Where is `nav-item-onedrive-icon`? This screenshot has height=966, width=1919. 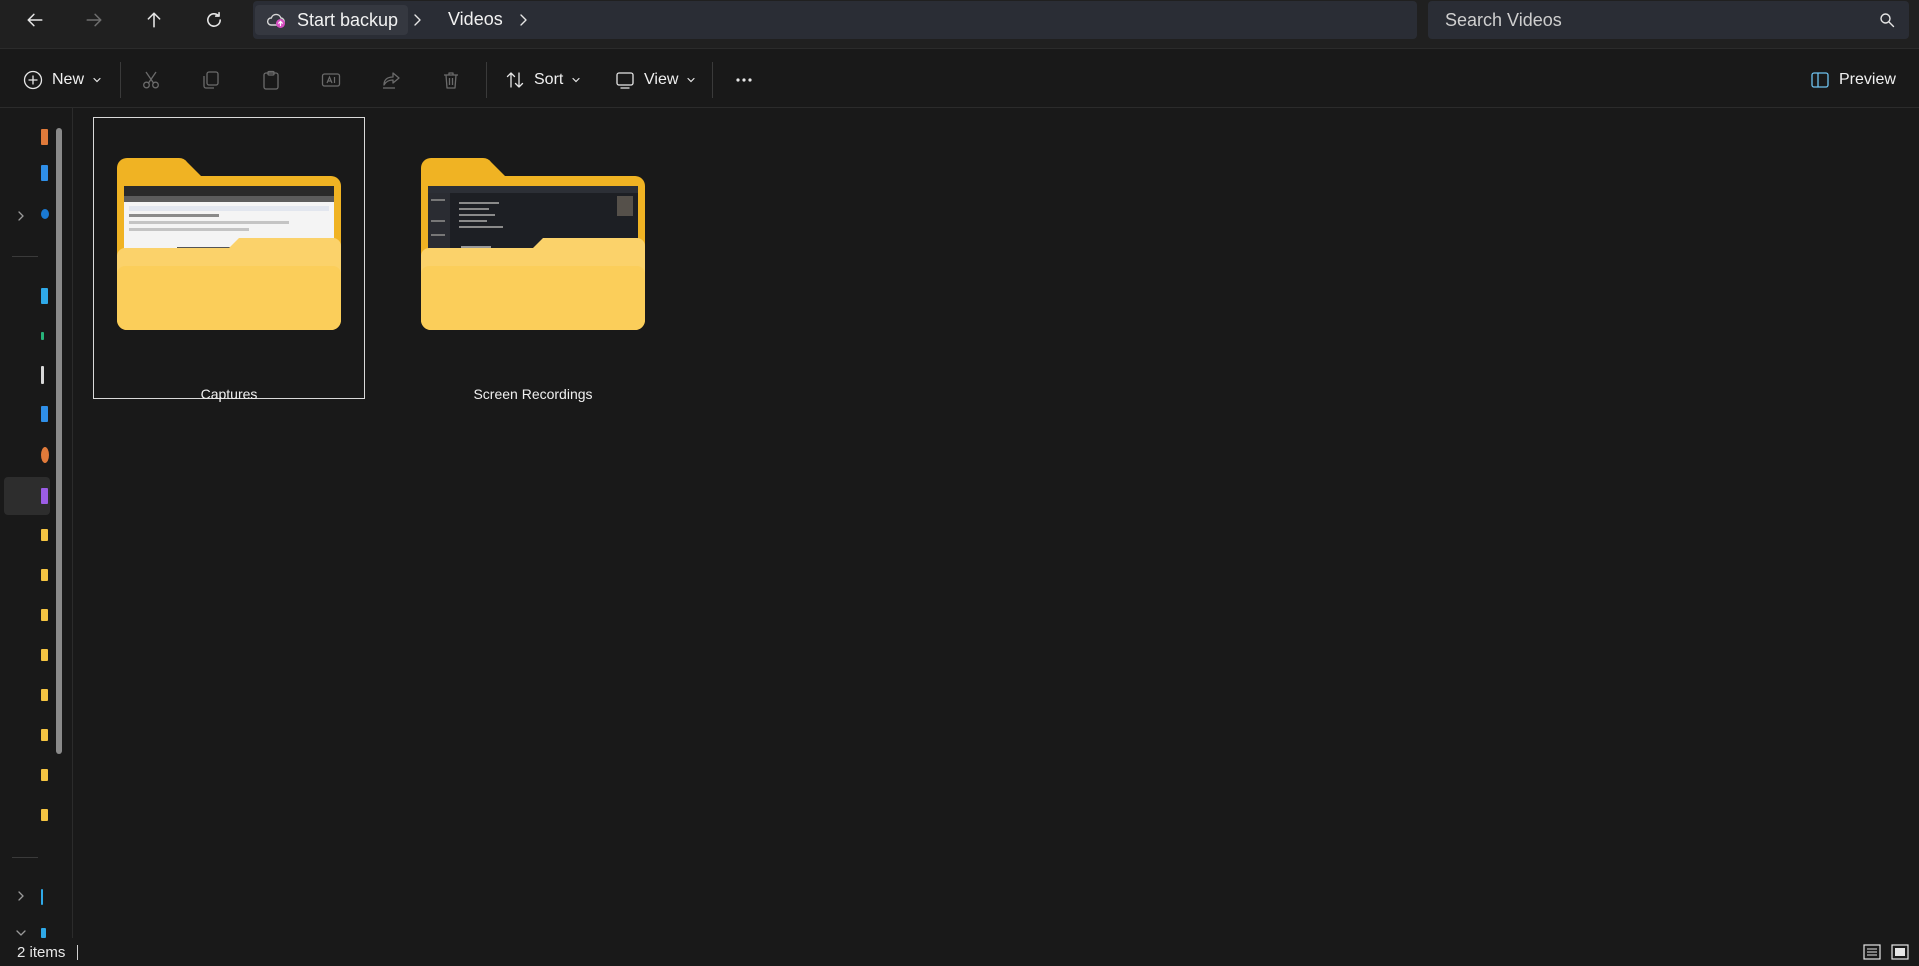 nav-item-onedrive-icon is located at coordinates (45, 214).